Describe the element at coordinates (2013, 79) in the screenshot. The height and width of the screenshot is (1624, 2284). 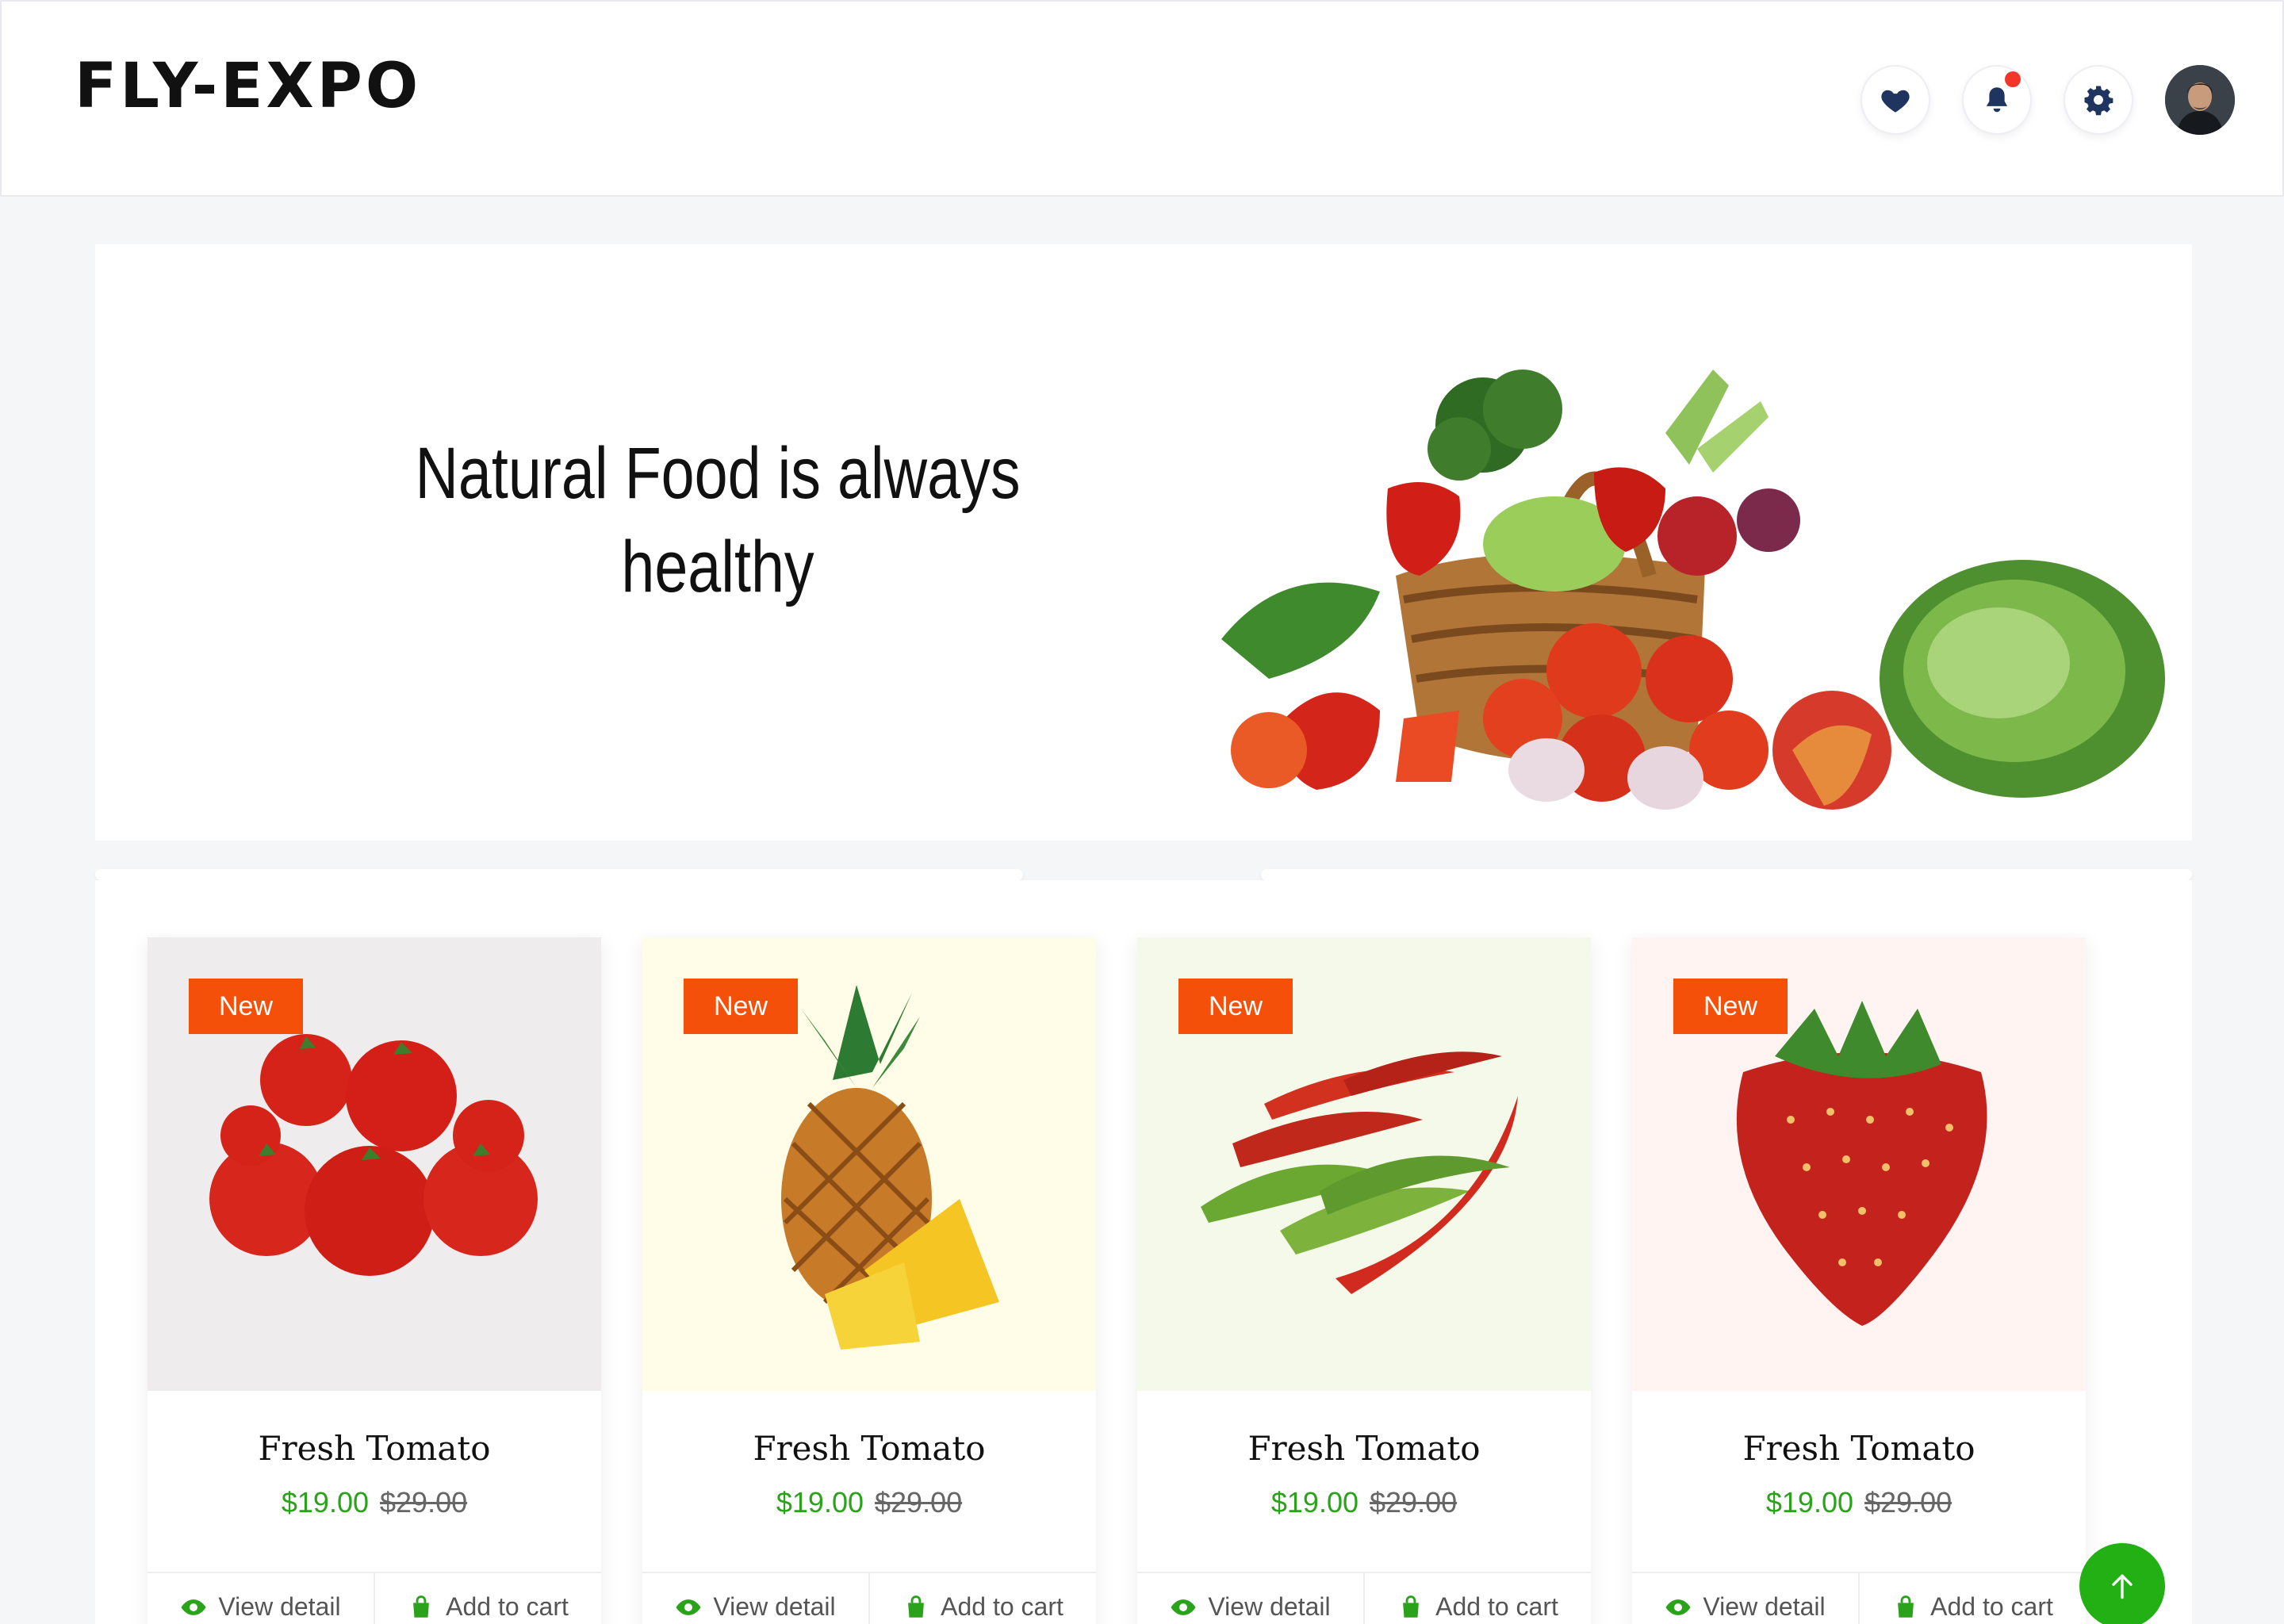
I see `notification-dot` at that location.